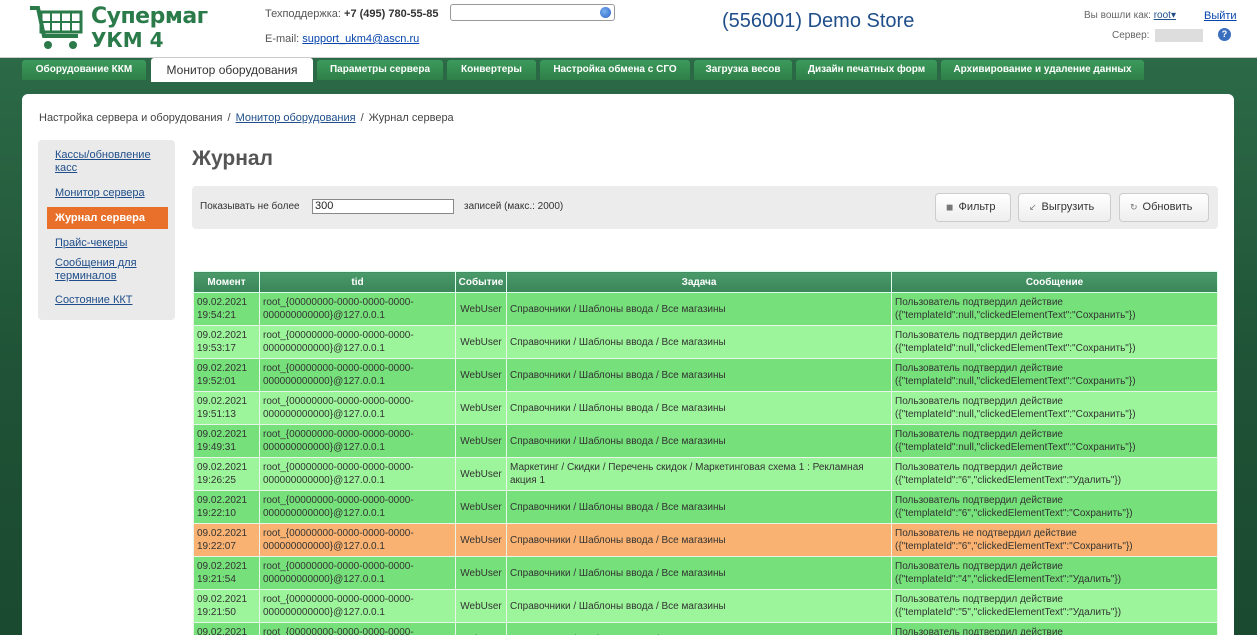  I want to click on support-label: Техподдержка:, so click(303, 14).